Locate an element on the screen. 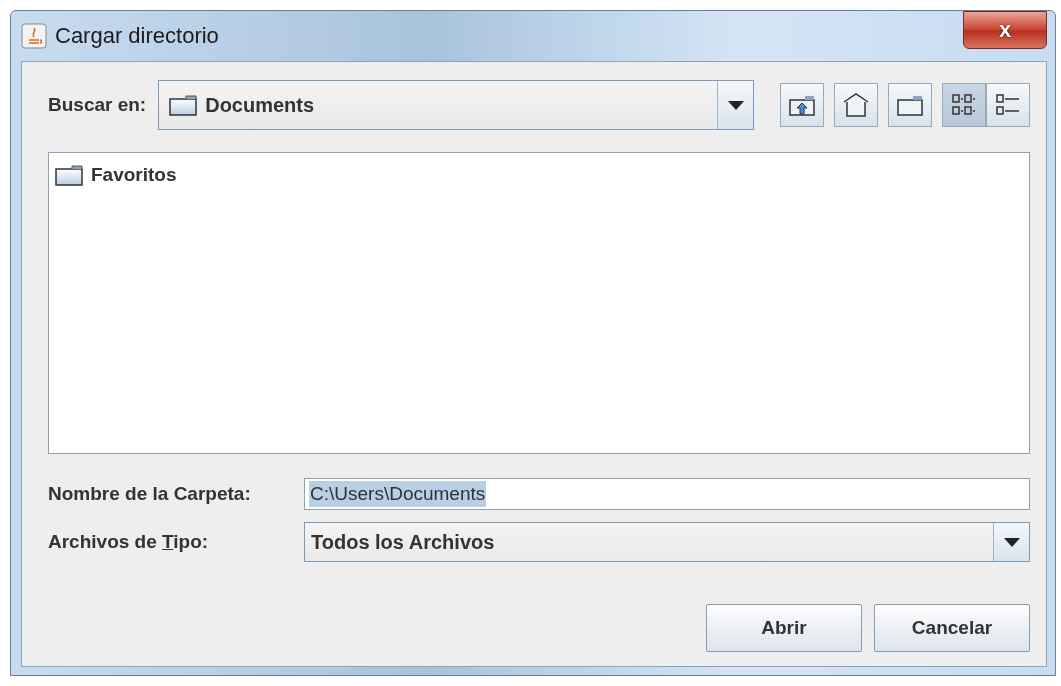 This screenshot has height=686, width=1061. folder-item: Favoritos is located at coordinates (116, 175).